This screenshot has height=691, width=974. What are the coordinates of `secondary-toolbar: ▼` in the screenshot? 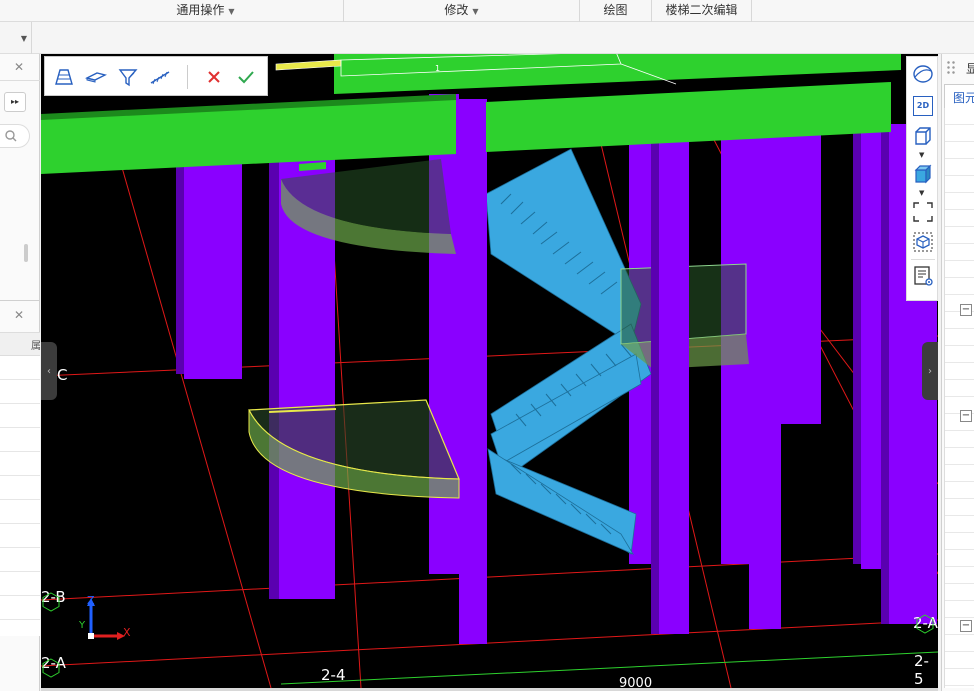 It's located at (487, 38).